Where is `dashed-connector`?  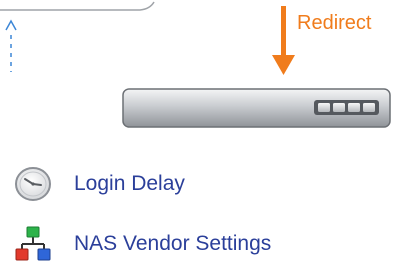
dashed-connector is located at coordinates (11, 45).